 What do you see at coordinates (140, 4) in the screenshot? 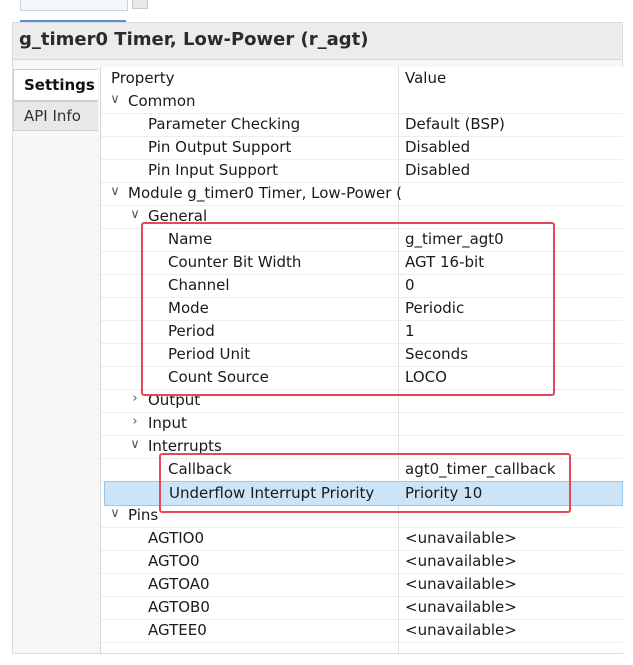
I see `editor-tab-icon` at bounding box center [140, 4].